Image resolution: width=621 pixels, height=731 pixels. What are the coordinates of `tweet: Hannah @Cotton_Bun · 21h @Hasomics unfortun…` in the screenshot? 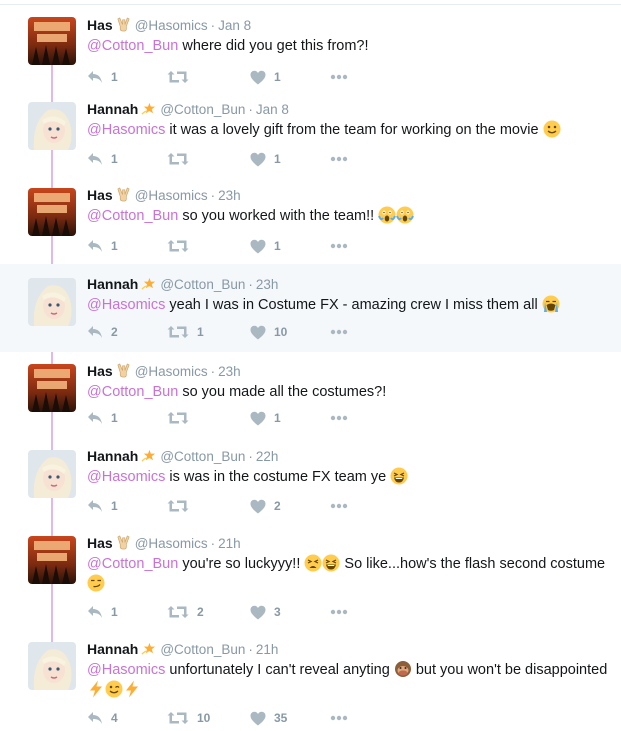 It's located at (310, 680).